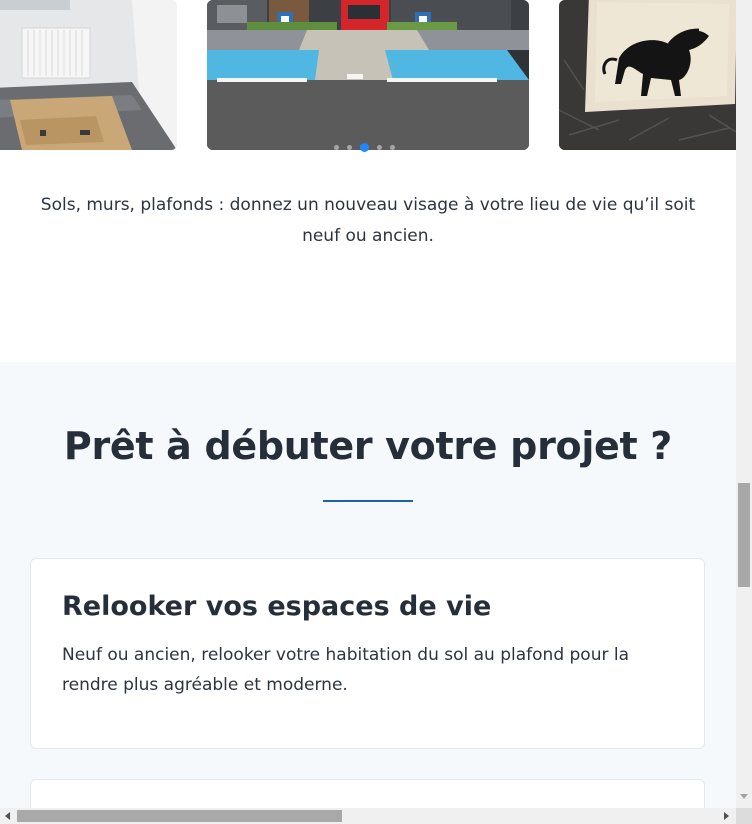 The width and height of the screenshot is (752, 824). I want to click on slide-horse-painting, so click(647, 75).